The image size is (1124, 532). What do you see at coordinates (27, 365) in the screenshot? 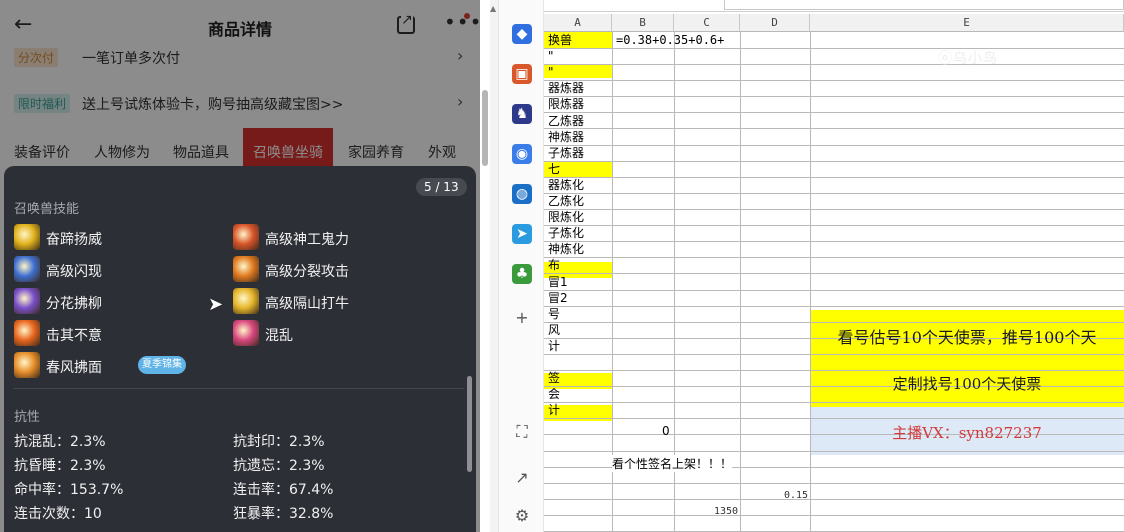
I see `spring-breeze-skill-icon` at bounding box center [27, 365].